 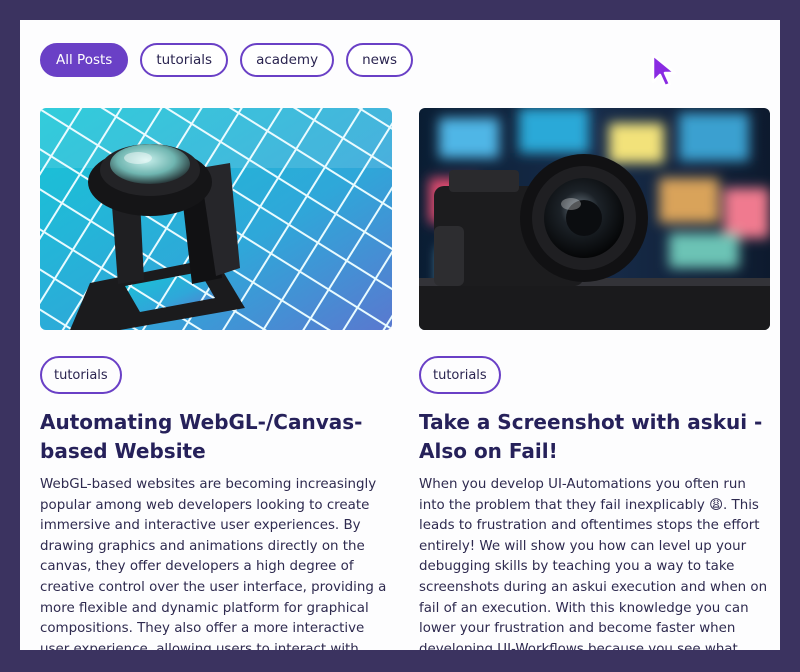 I want to click on post-title: Automating WebGL-/Canvas-based Website, so click(x=216, y=437).